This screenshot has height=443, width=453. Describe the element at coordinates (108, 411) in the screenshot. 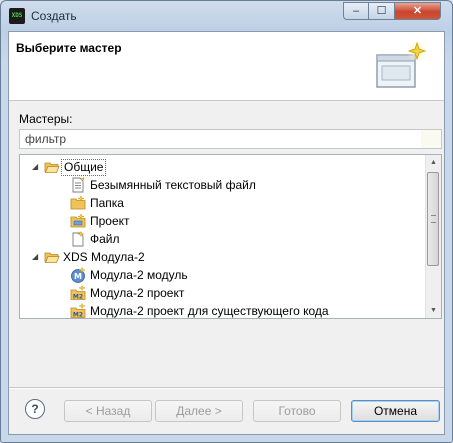

I see `back-button: < Назад` at that location.